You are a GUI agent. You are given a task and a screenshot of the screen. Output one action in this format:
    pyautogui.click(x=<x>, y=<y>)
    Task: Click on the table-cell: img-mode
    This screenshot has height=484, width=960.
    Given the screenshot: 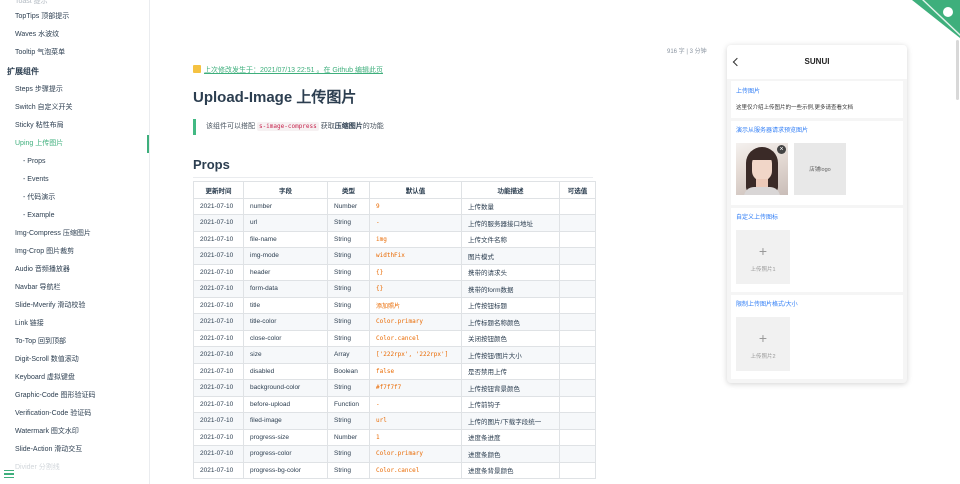 What is the action you would take?
    pyautogui.click(x=285, y=256)
    